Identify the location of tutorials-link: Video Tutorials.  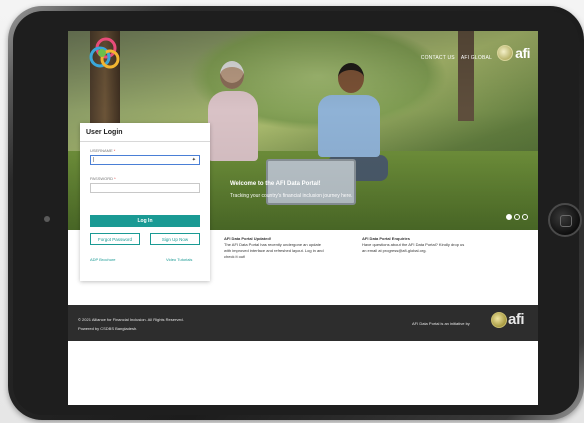
(179, 259).